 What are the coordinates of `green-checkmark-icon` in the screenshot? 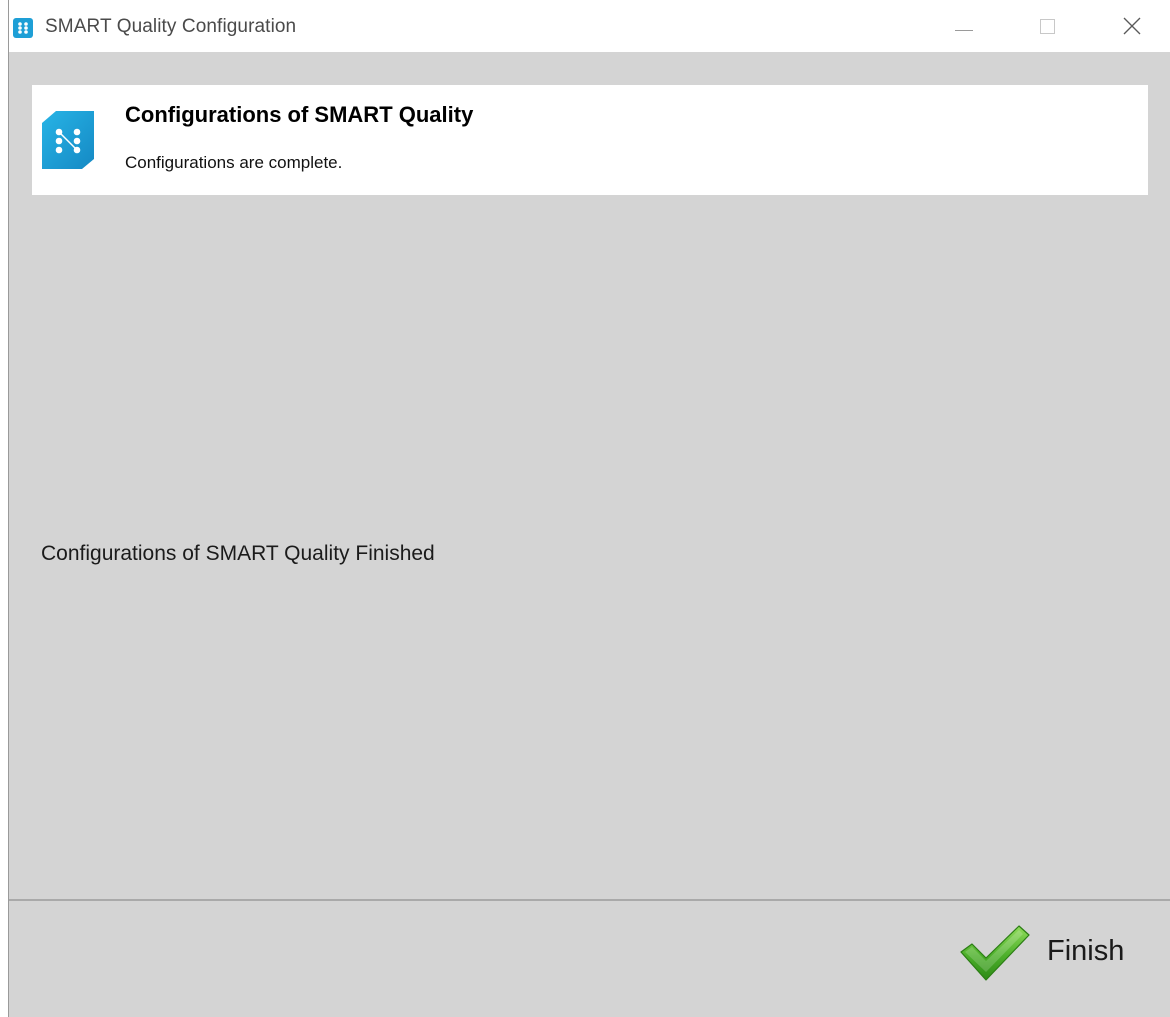 It's located at (995, 953).